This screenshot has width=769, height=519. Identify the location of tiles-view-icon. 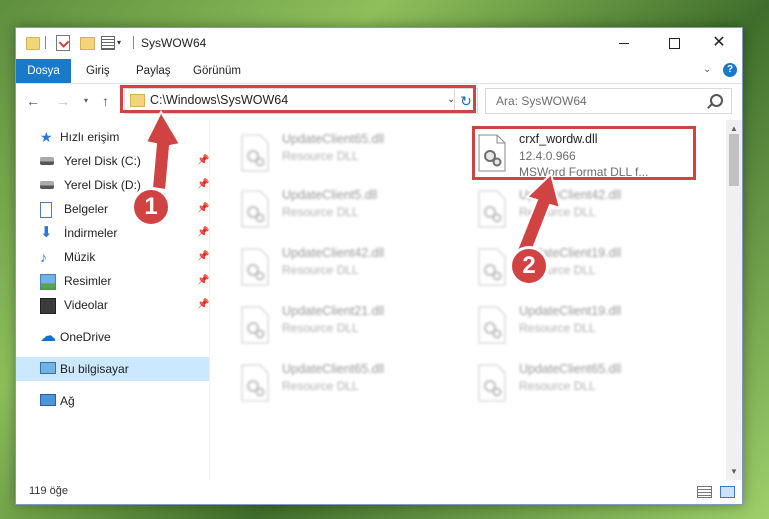
(727, 492).